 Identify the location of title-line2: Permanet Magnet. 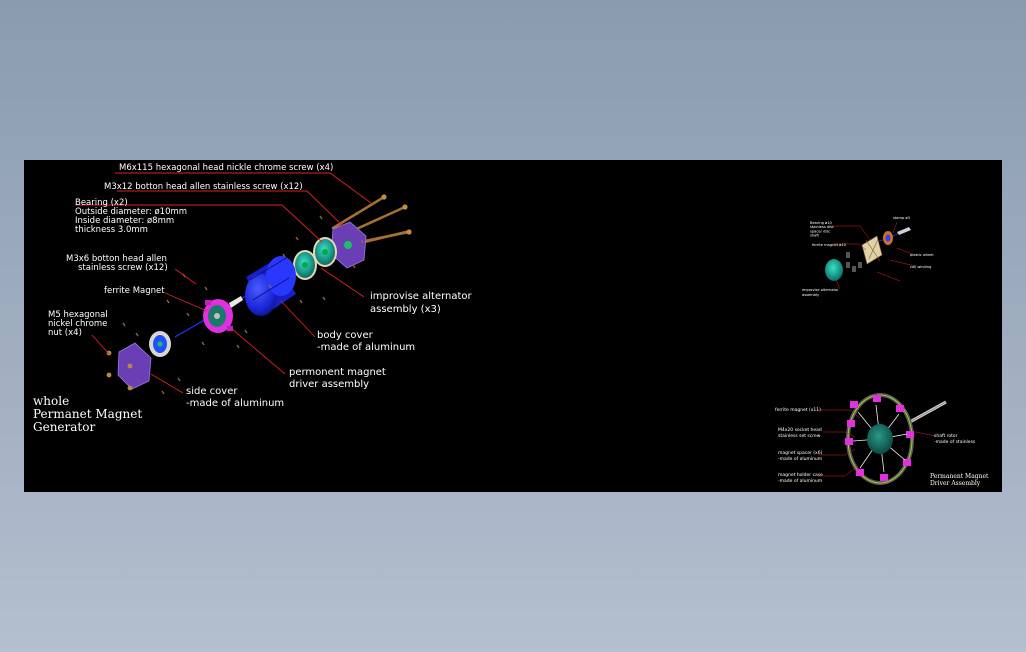
(87, 414).